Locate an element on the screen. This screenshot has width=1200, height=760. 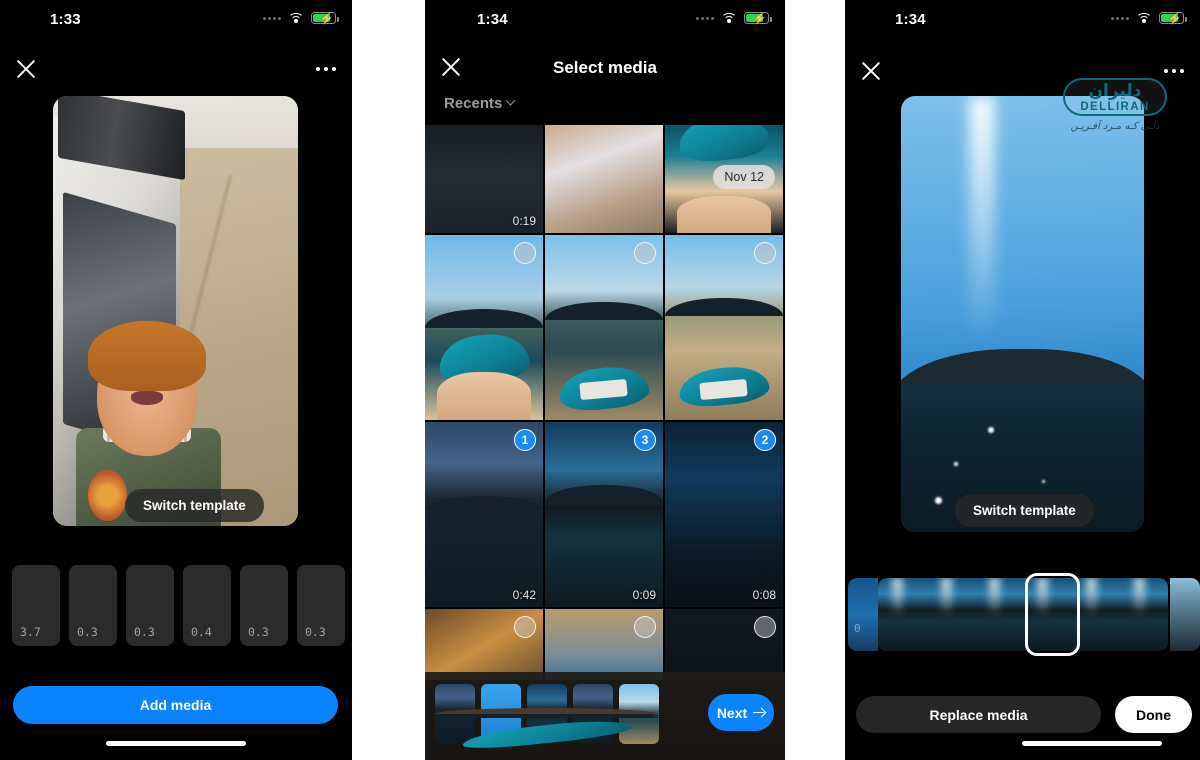
select-badge: 2 is located at coordinates (765, 440).